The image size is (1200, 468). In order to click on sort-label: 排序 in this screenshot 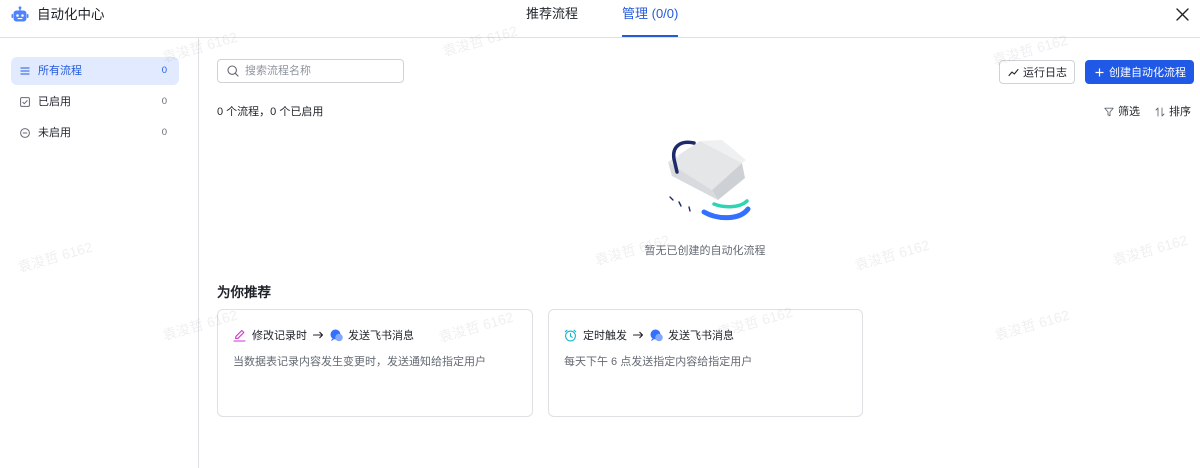, I will do `click(1180, 112)`.